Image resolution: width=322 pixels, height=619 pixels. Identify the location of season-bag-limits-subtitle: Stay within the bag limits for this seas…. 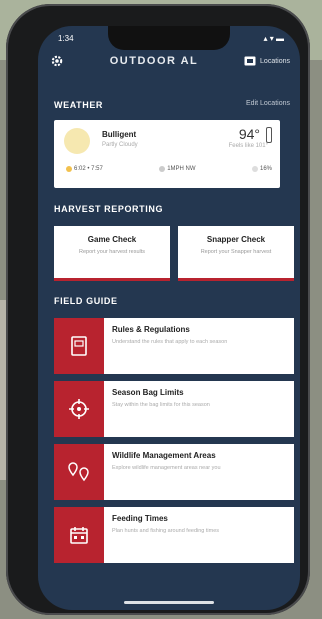
(161, 405).